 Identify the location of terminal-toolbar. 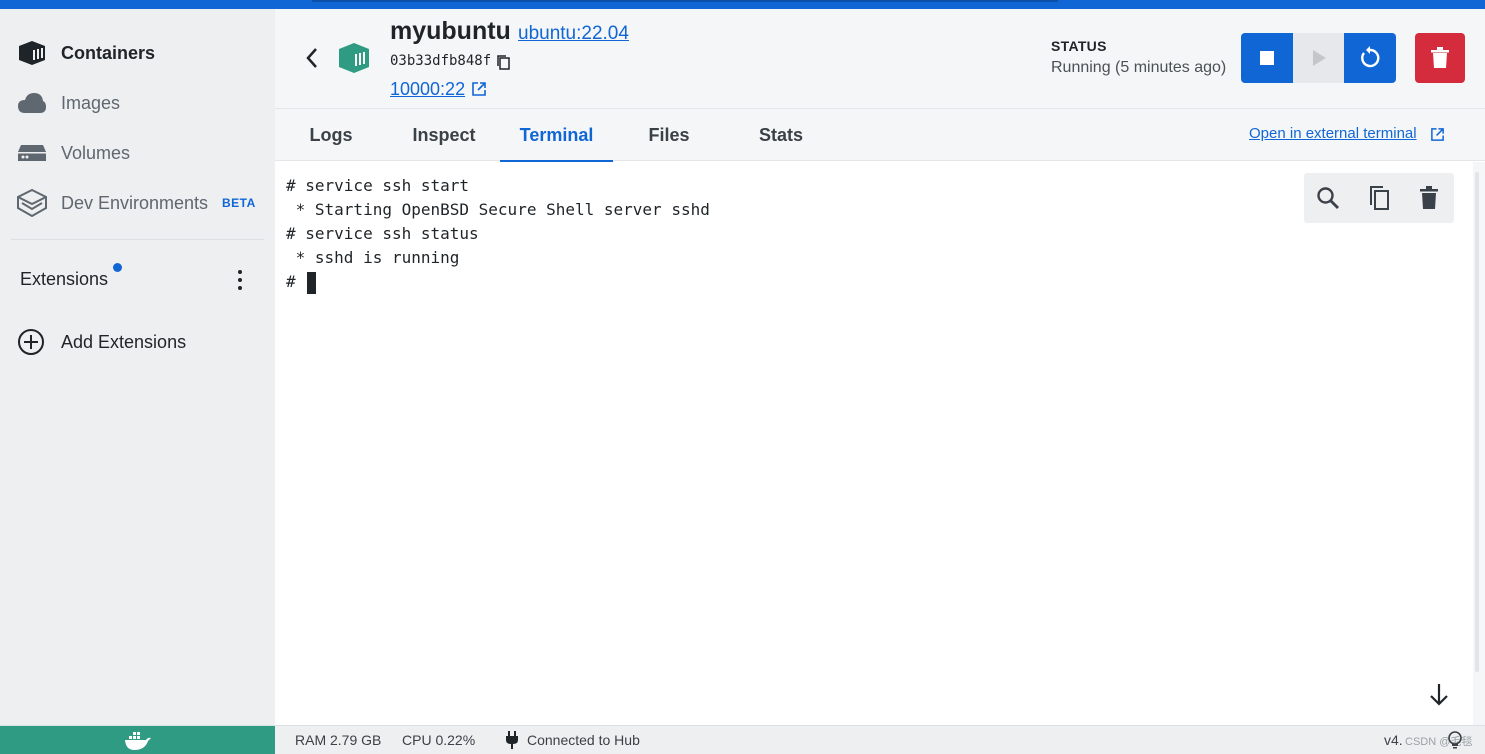
(1379, 198).